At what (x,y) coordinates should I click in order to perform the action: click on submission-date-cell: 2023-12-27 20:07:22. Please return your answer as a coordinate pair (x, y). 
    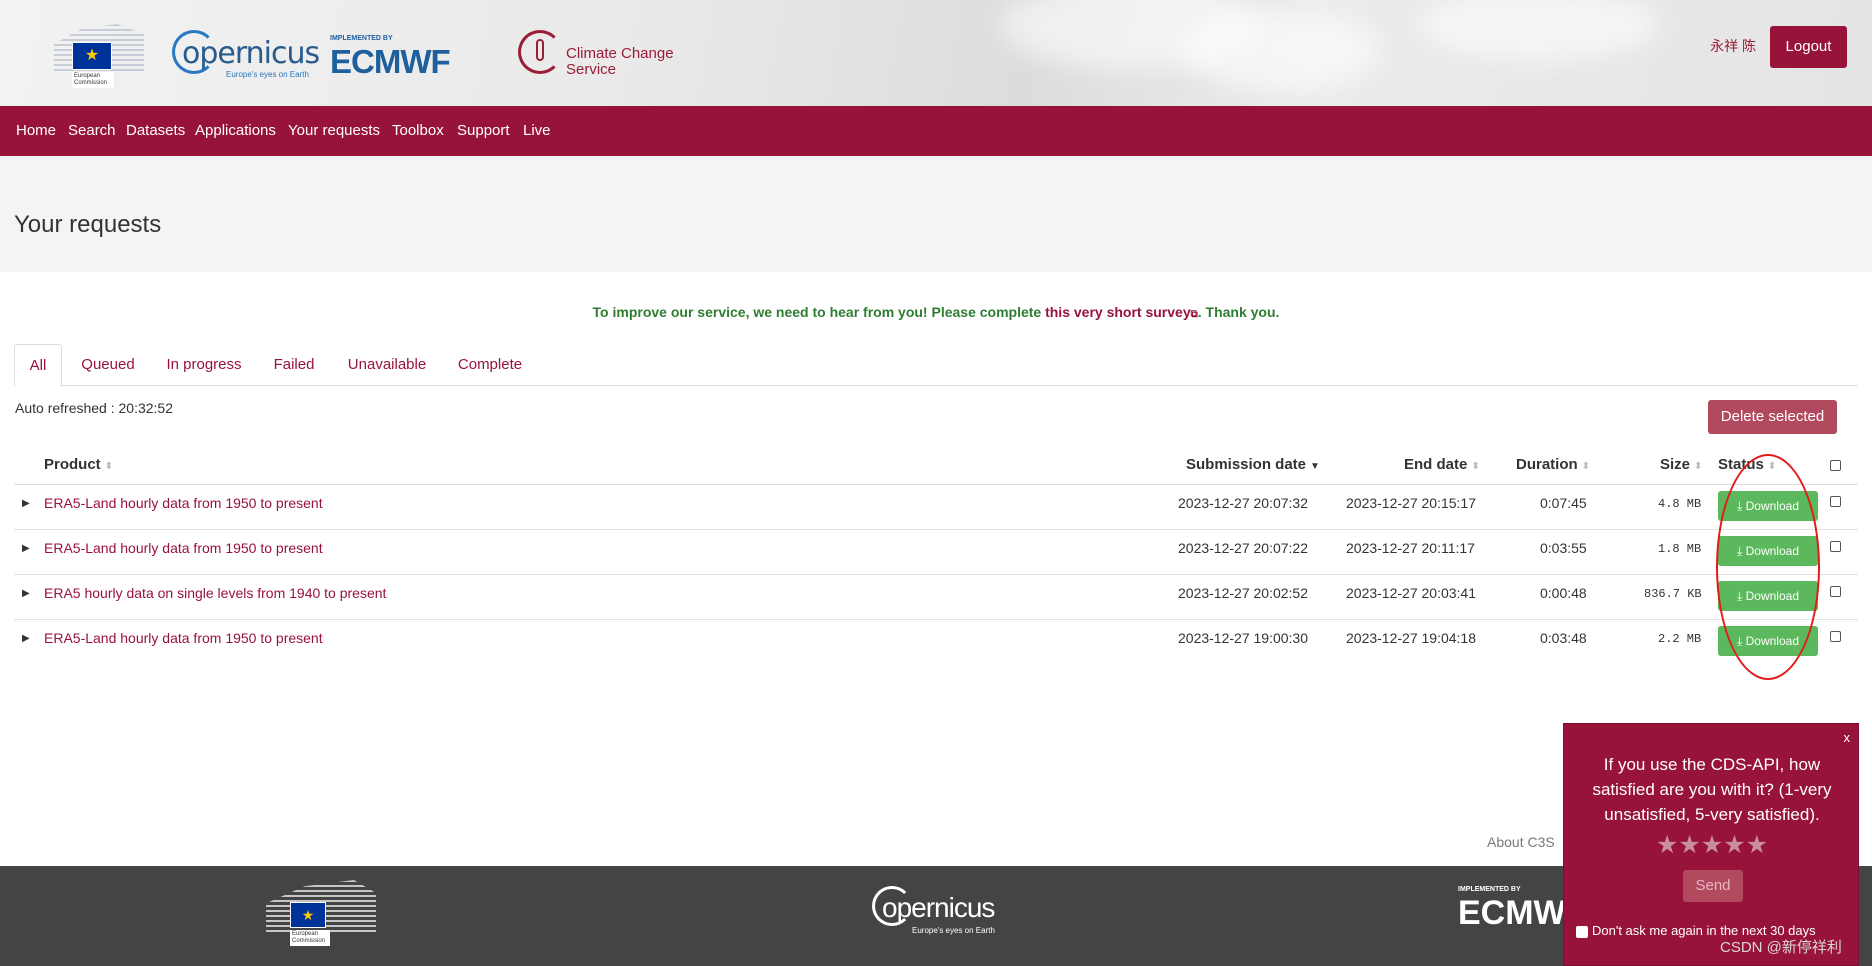
    Looking at the image, I should click on (1243, 548).